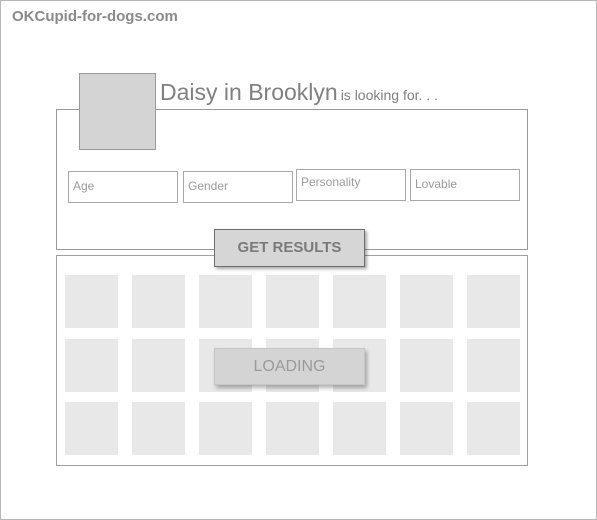 The image size is (597, 520). Describe the element at coordinates (351, 185) in the screenshot. I see `personality-field: Personality` at that location.